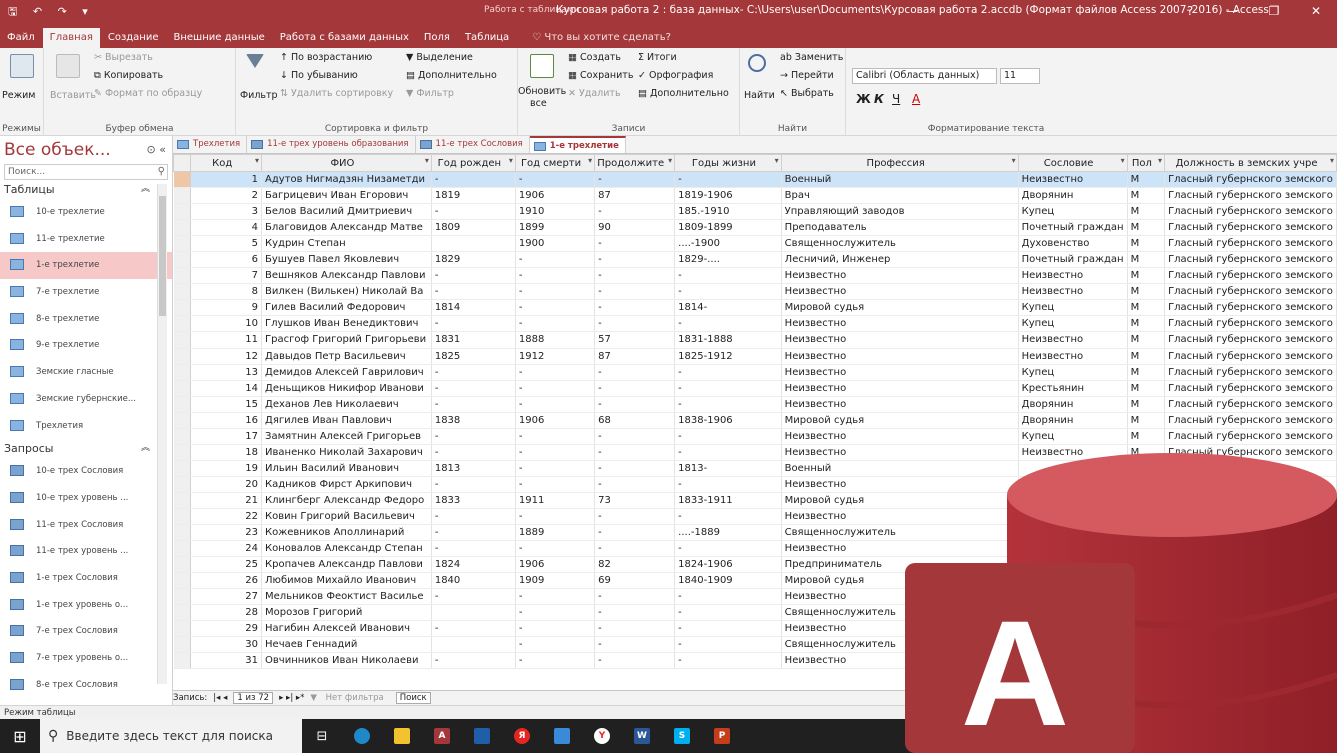  What do you see at coordinates (1073, 244) in the screenshot?
I see `table-cell: Духовенство` at bounding box center [1073, 244].